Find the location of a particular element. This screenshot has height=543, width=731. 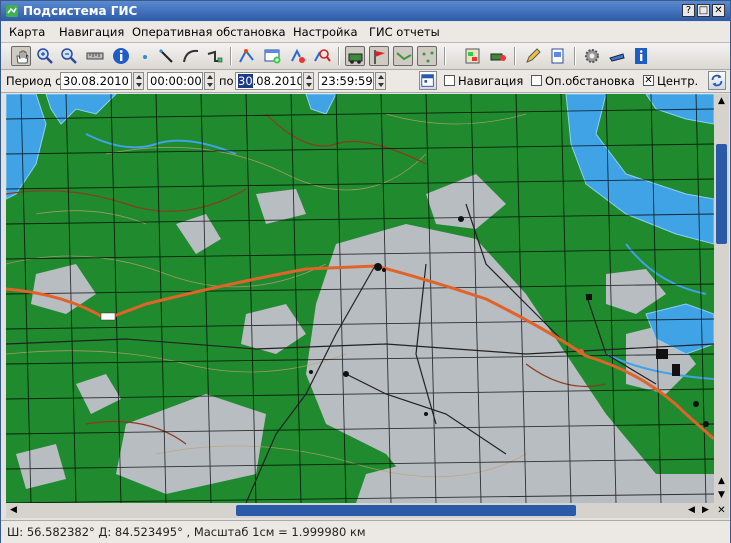

to-date-selection: 30 is located at coordinates (245, 81).